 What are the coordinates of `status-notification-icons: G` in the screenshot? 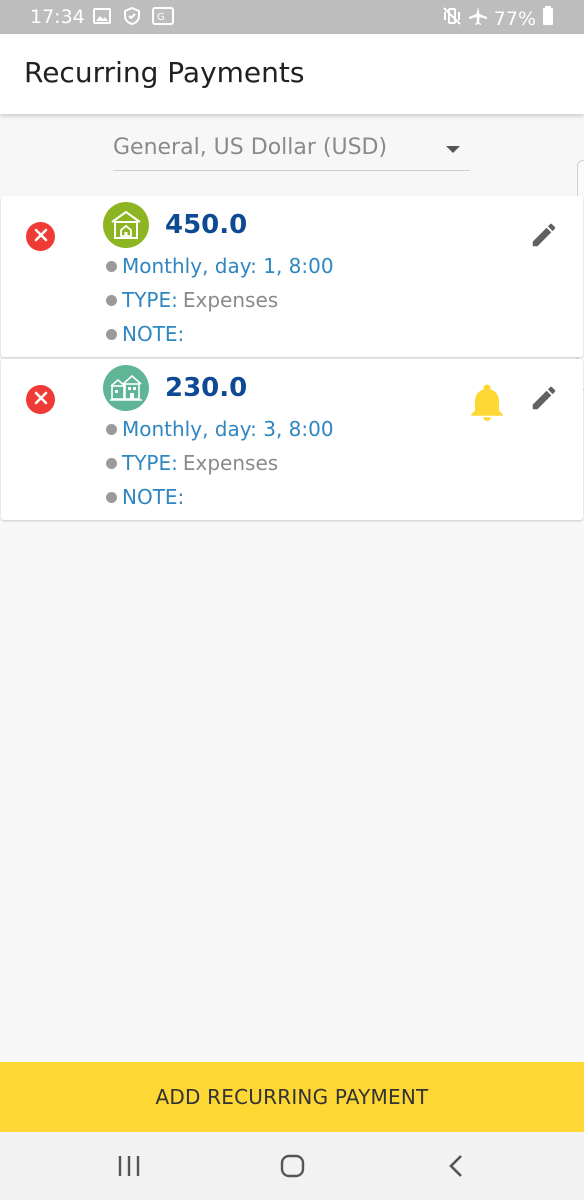 It's located at (133, 16).